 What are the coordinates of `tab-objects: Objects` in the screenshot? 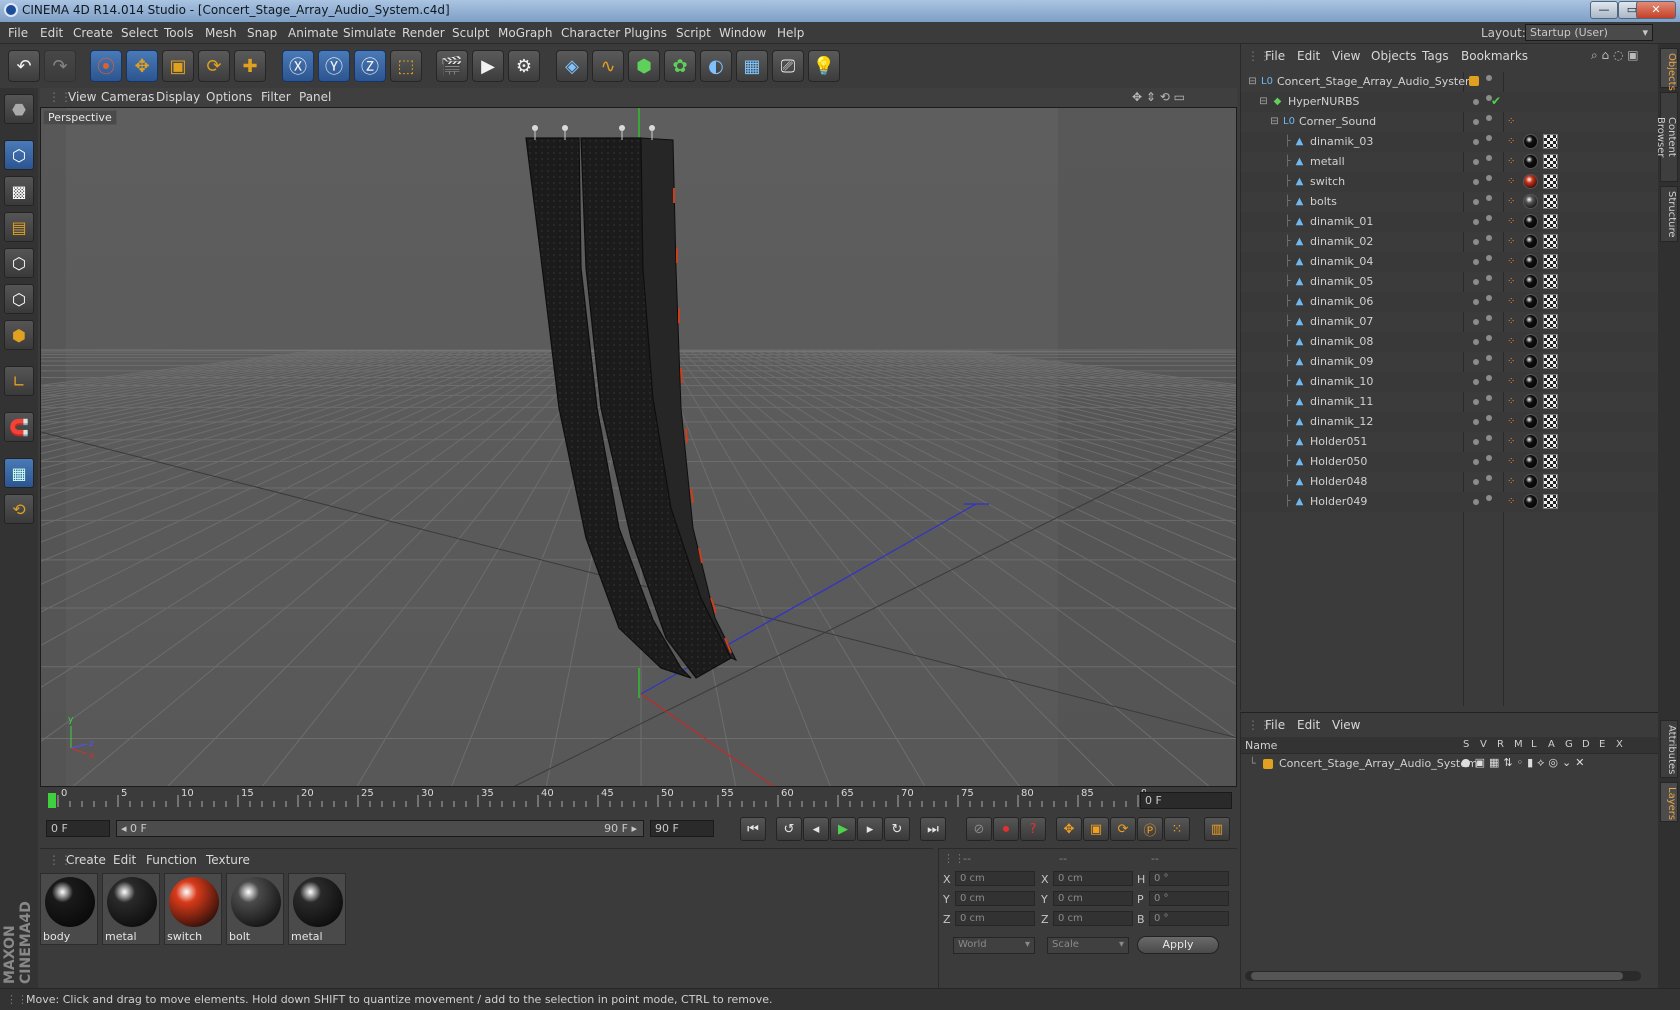 It's located at (1669, 69).